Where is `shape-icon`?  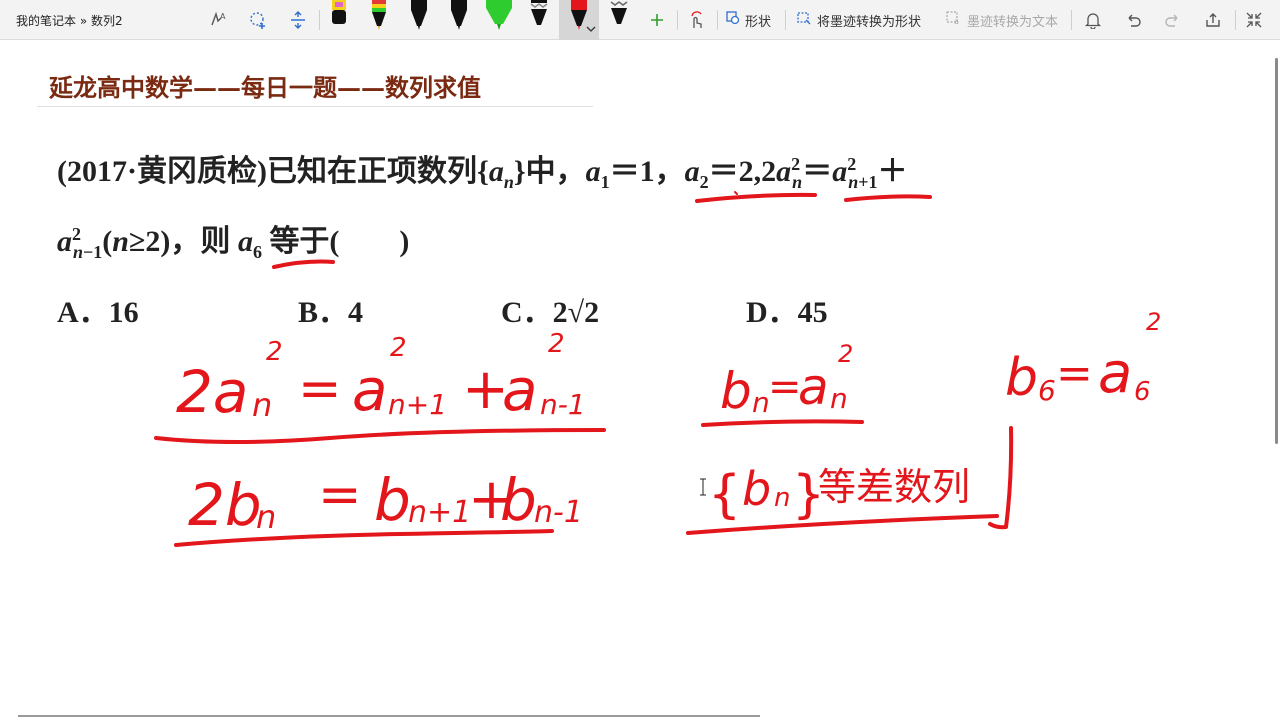 shape-icon is located at coordinates (733, 20).